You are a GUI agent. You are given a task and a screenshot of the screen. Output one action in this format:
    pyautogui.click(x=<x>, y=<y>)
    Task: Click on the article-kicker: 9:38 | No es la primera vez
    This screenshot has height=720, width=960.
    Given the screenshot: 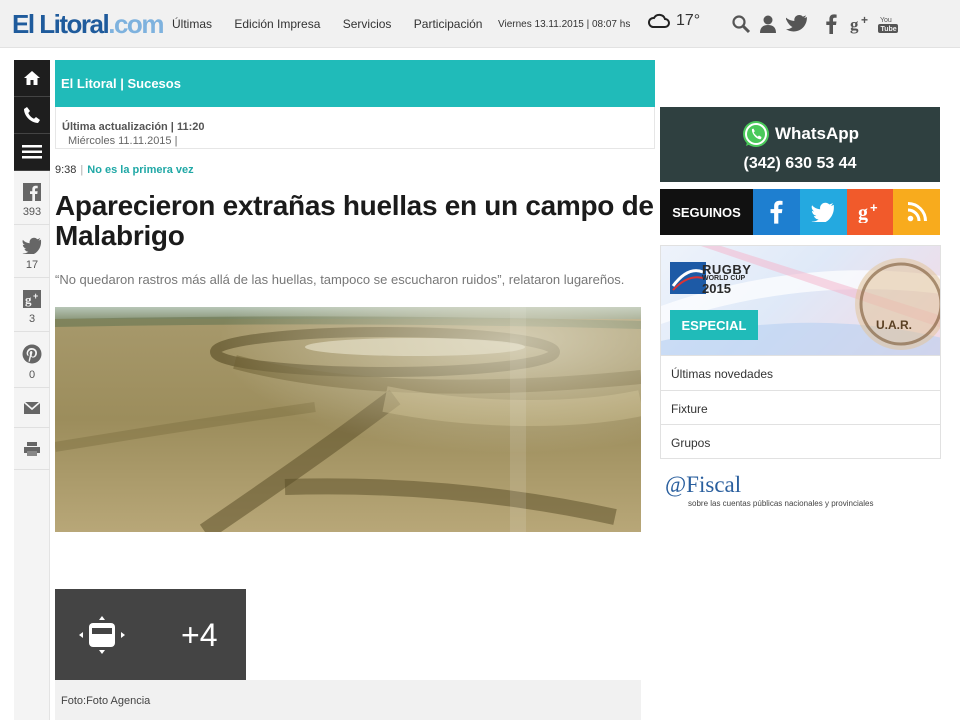 What is the action you would take?
    pyautogui.click(x=124, y=170)
    